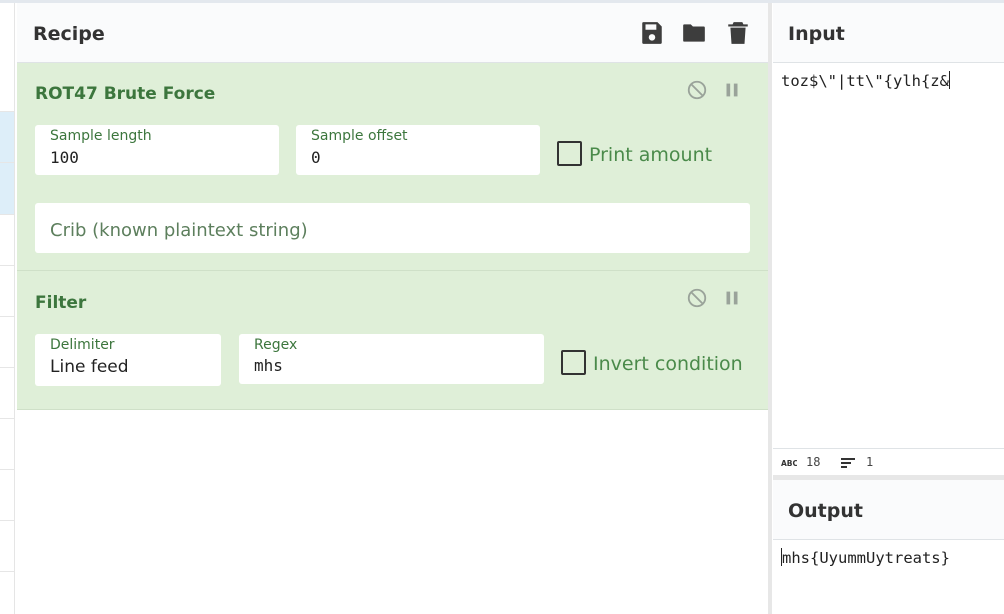 This screenshot has height=614, width=1004. I want to click on char-count: 18, so click(813, 462).